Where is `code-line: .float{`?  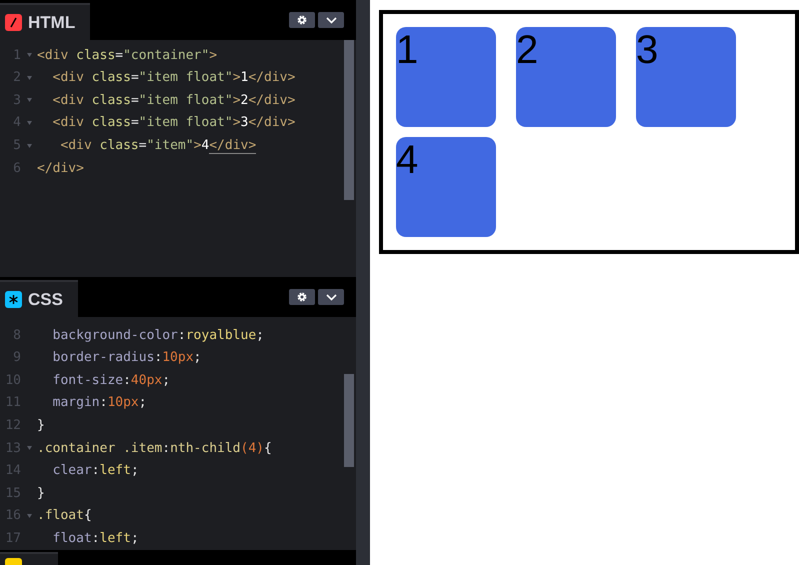
code-line: .float{ is located at coordinates (64, 516).